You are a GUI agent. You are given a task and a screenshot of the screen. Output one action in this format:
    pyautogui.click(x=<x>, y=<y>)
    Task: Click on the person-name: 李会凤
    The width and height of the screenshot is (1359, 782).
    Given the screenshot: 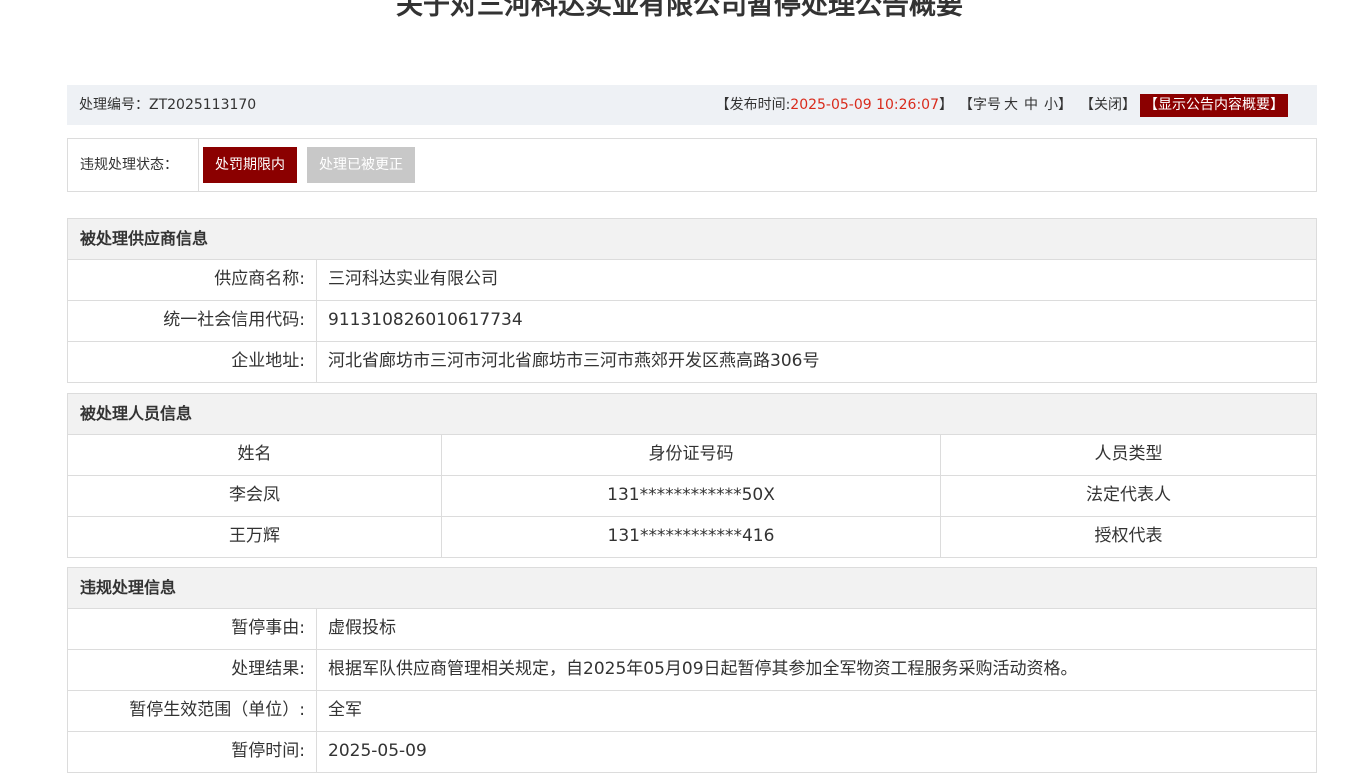 What is the action you would take?
    pyautogui.click(x=255, y=496)
    